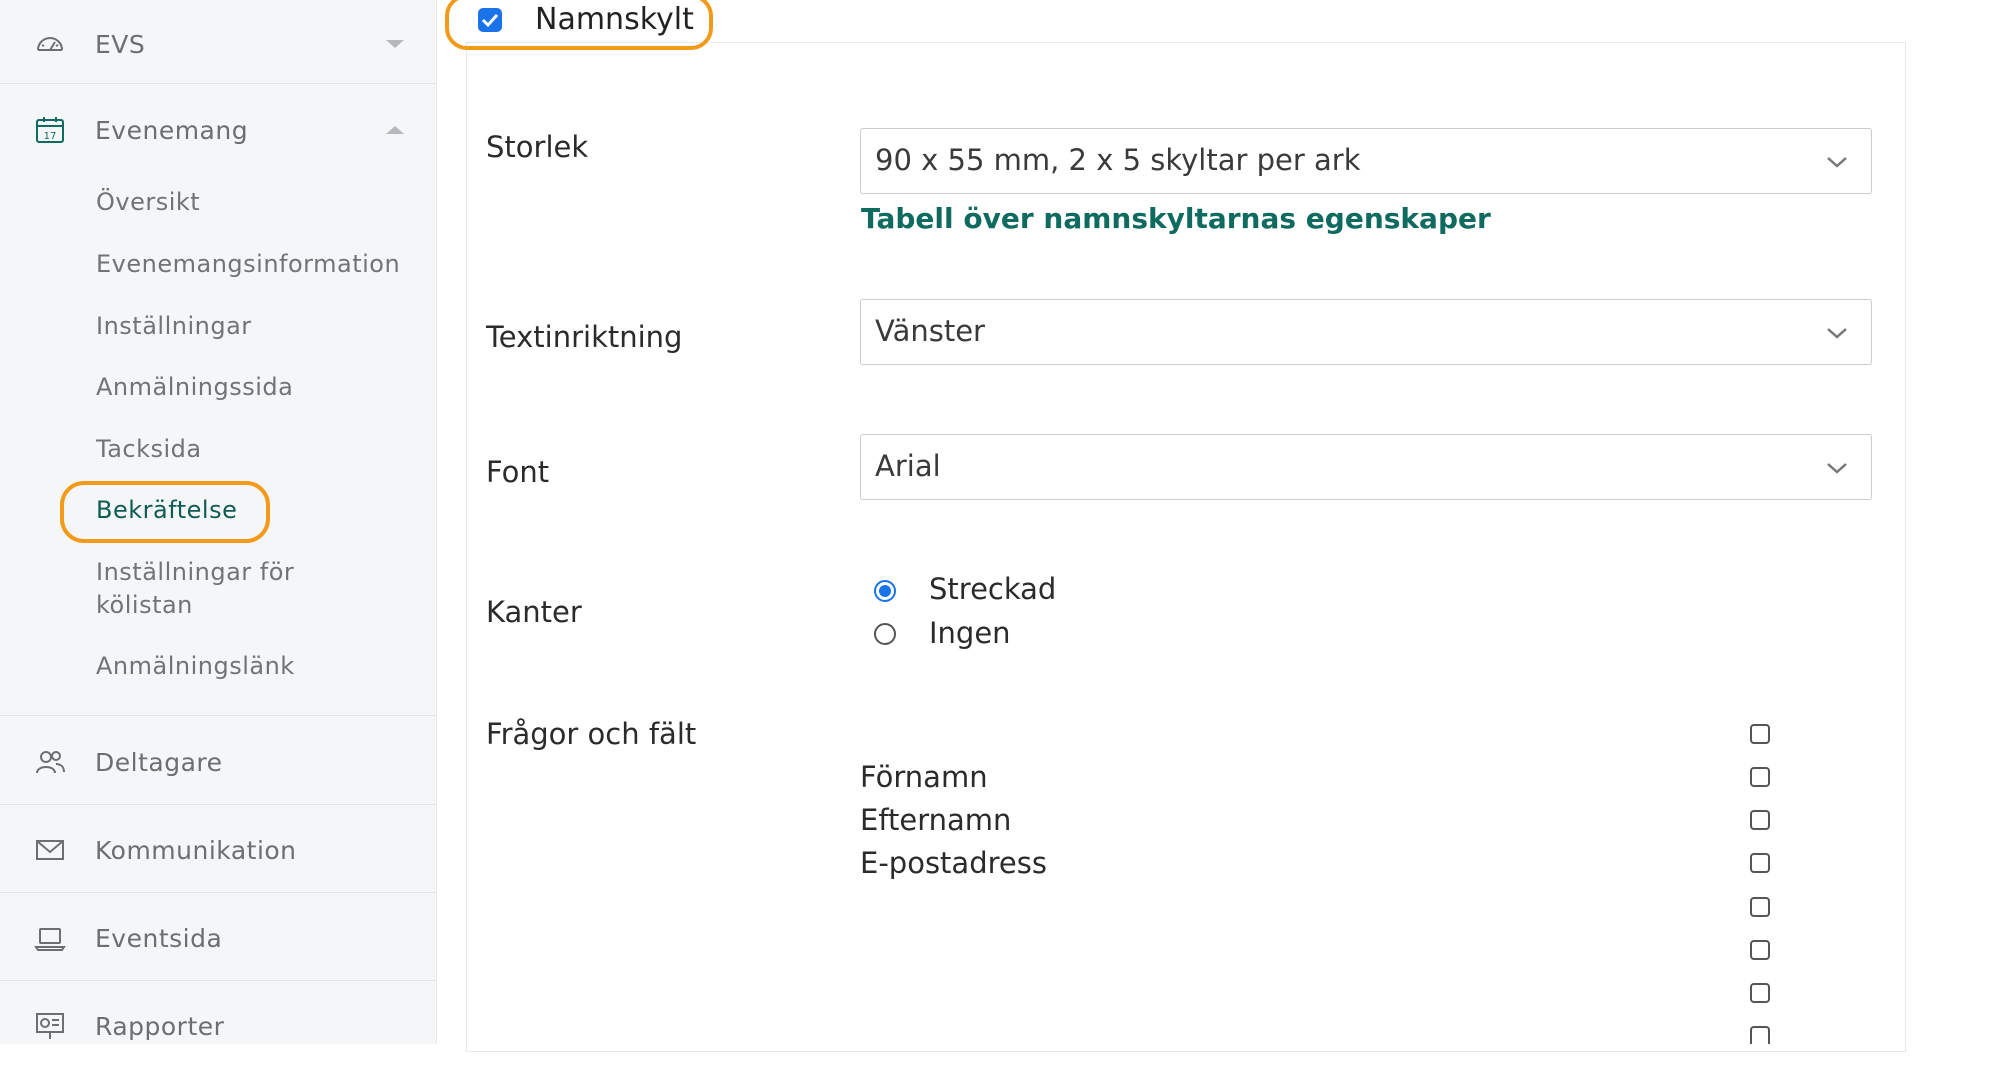  I want to click on sidebar-item-kommunikation: Kommunikation, so click(218, 850).